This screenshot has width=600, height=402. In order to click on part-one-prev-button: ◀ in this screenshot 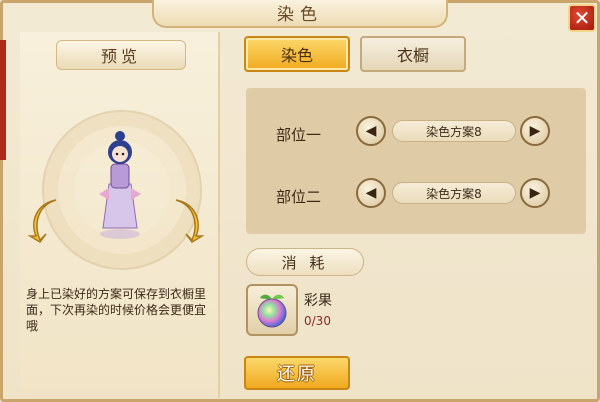, I will do `click(371, 131)`.